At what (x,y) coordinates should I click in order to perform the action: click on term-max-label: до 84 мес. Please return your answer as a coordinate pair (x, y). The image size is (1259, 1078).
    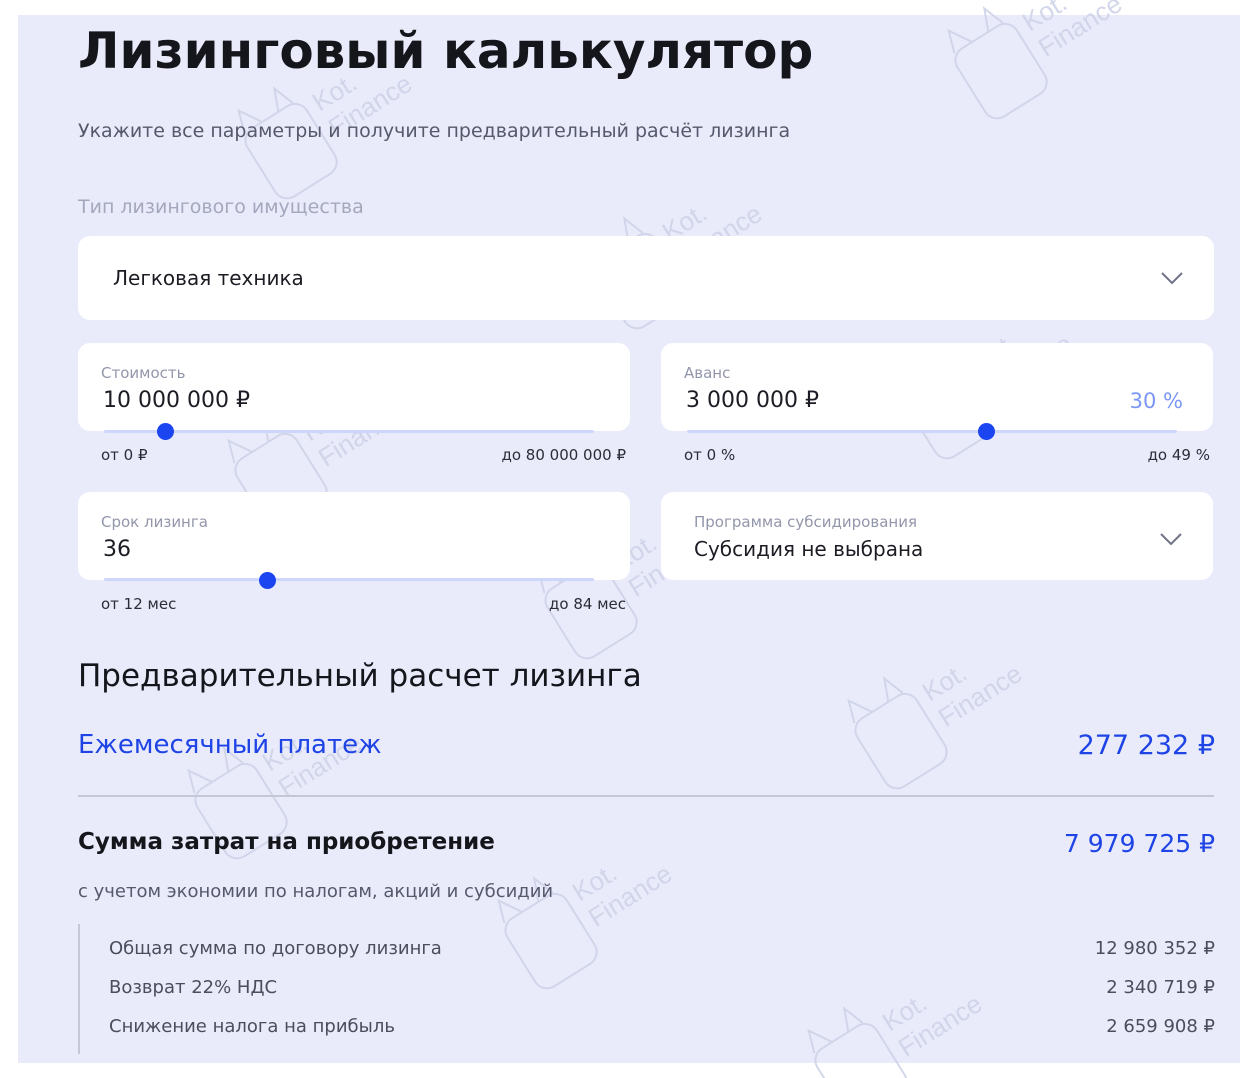
    Looking at the image, I should click on (587, 604).